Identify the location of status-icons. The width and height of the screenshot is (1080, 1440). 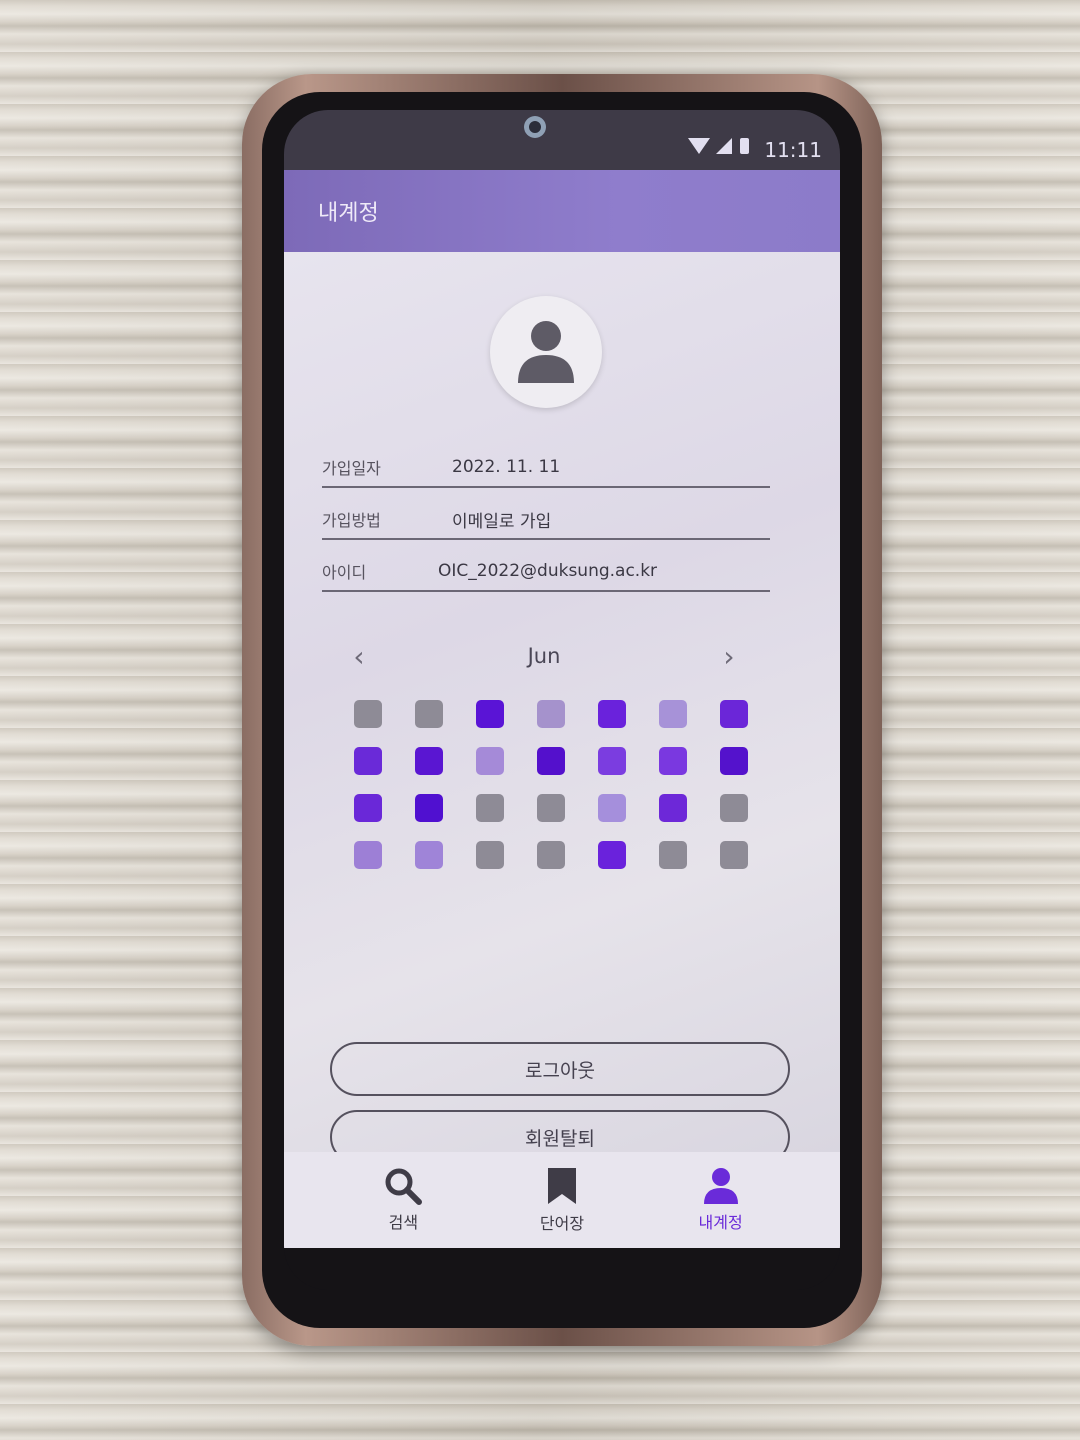
(721, 148).